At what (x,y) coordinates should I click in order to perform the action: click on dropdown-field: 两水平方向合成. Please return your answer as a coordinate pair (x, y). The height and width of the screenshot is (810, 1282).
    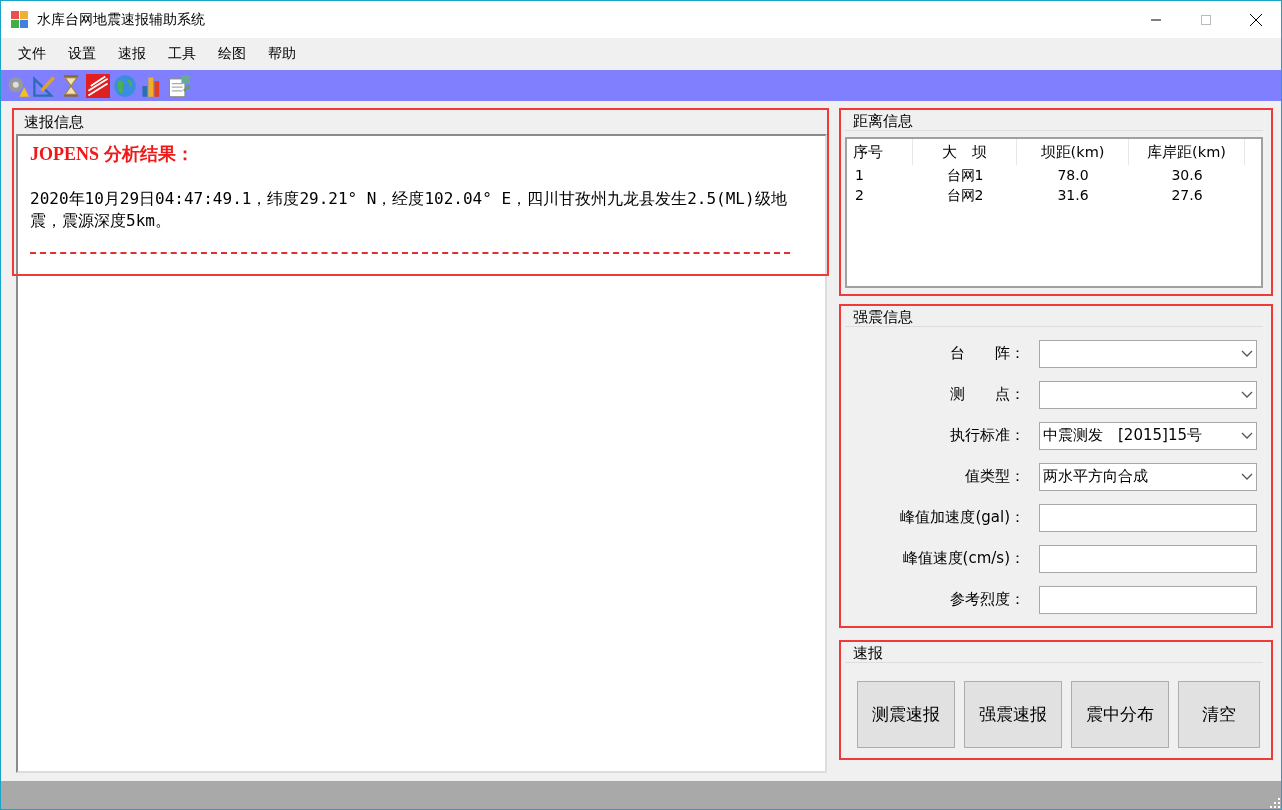
    Looking at the image, I should click on (1148, 476).